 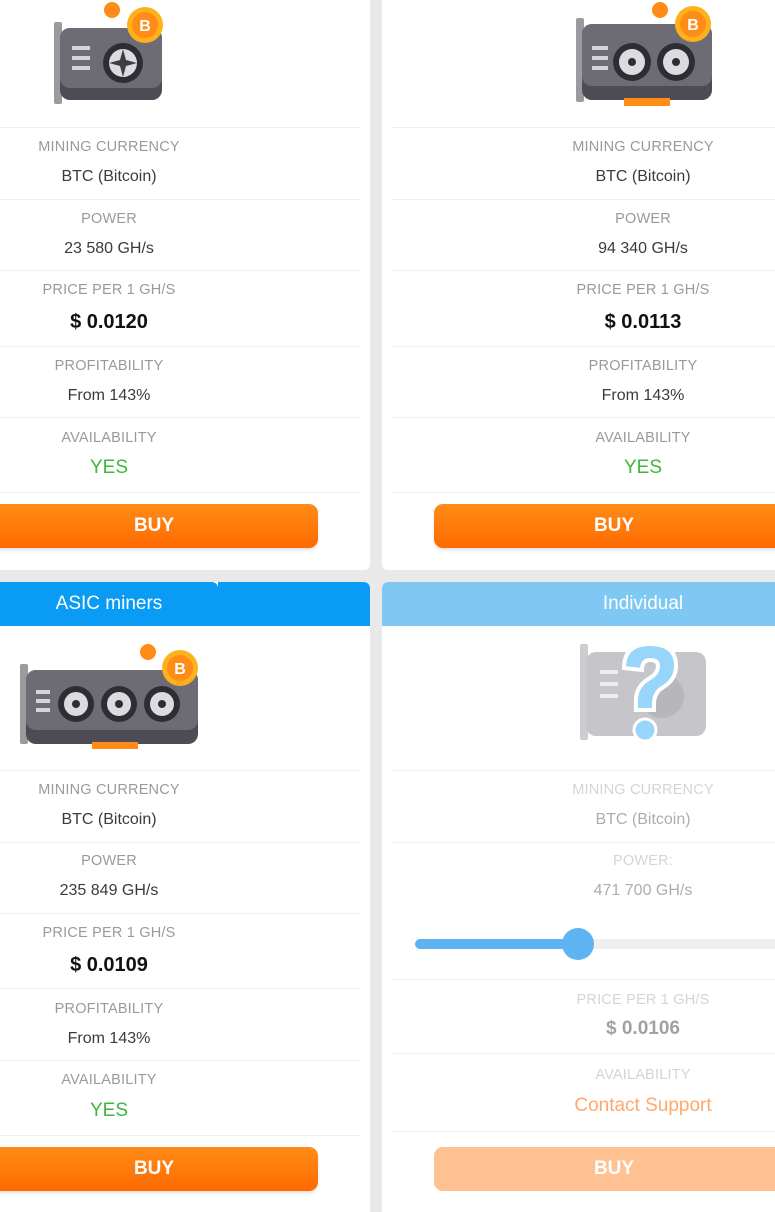 I want to click on card-title: Individual, so click(x=643, y=603).